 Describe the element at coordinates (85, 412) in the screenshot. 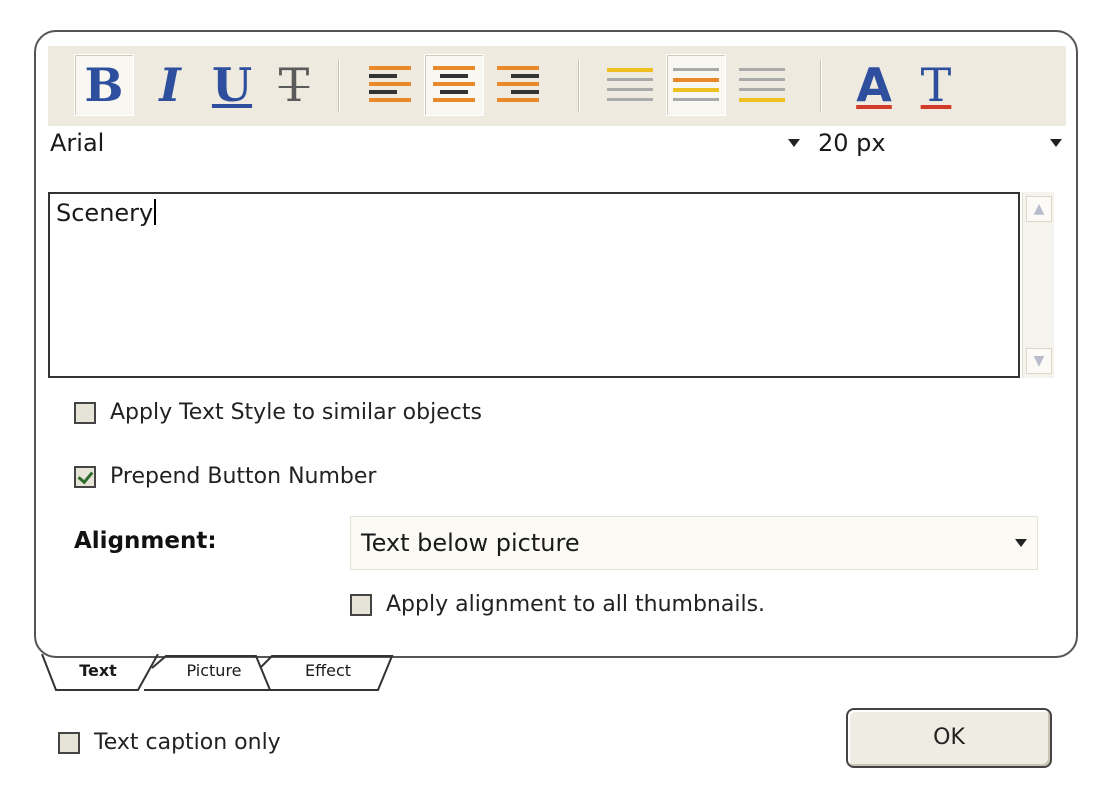

I see `apply-text-style-checkbox` at that location.